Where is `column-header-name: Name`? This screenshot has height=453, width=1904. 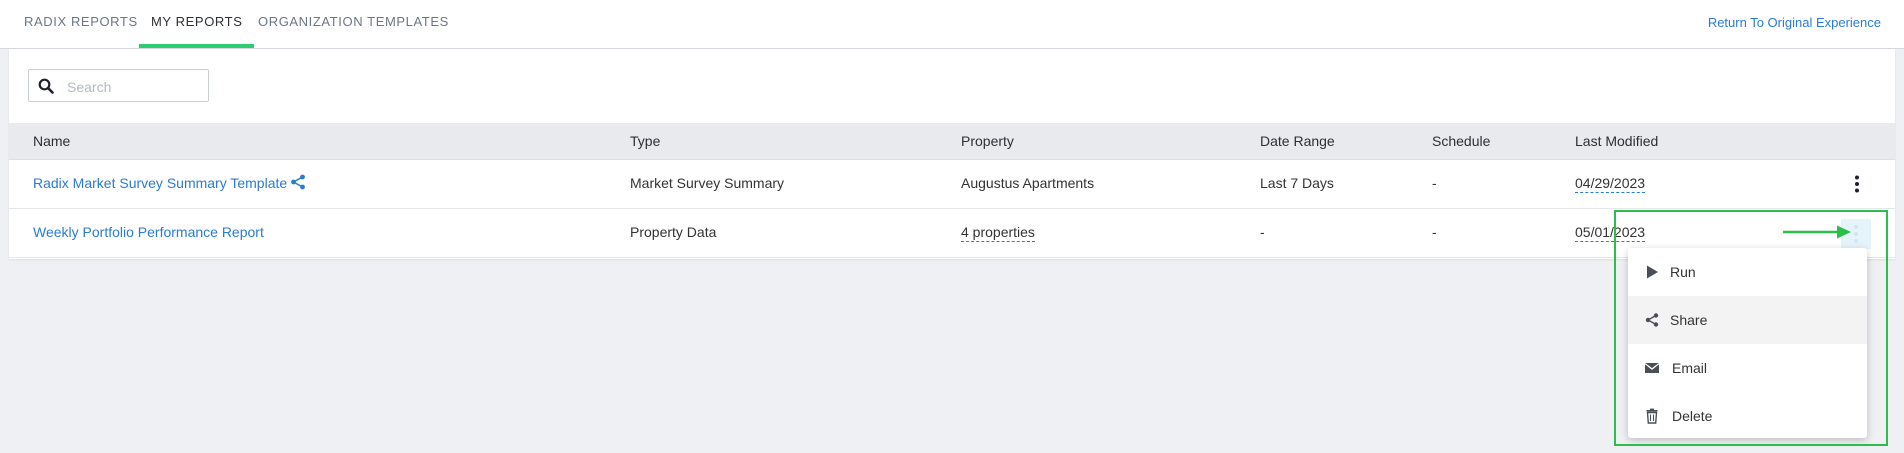
column-header-name: Name is located at coordinates (51, 141).